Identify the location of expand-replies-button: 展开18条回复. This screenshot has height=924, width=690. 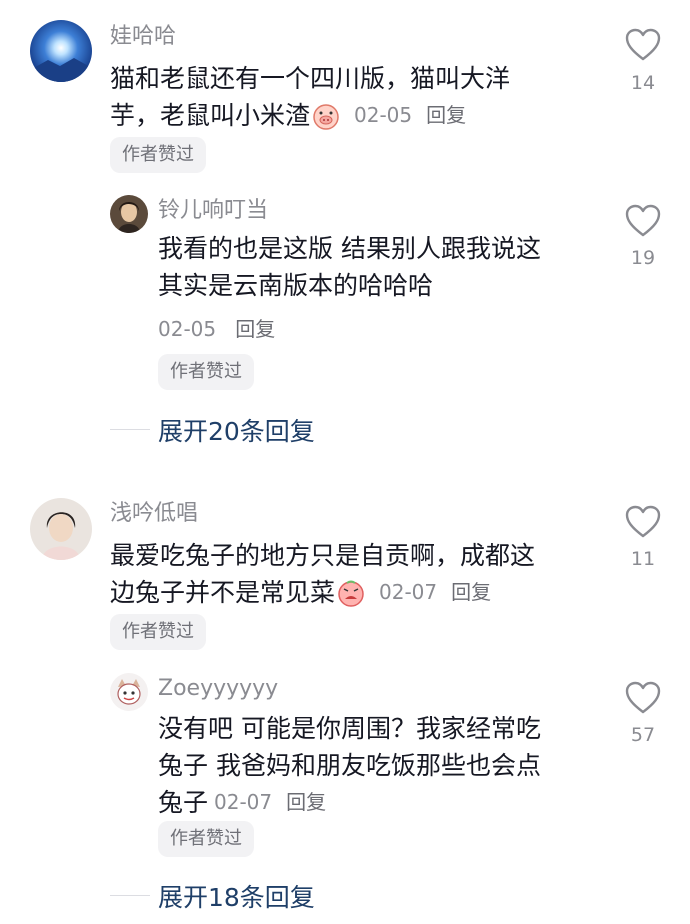
(236, 896).